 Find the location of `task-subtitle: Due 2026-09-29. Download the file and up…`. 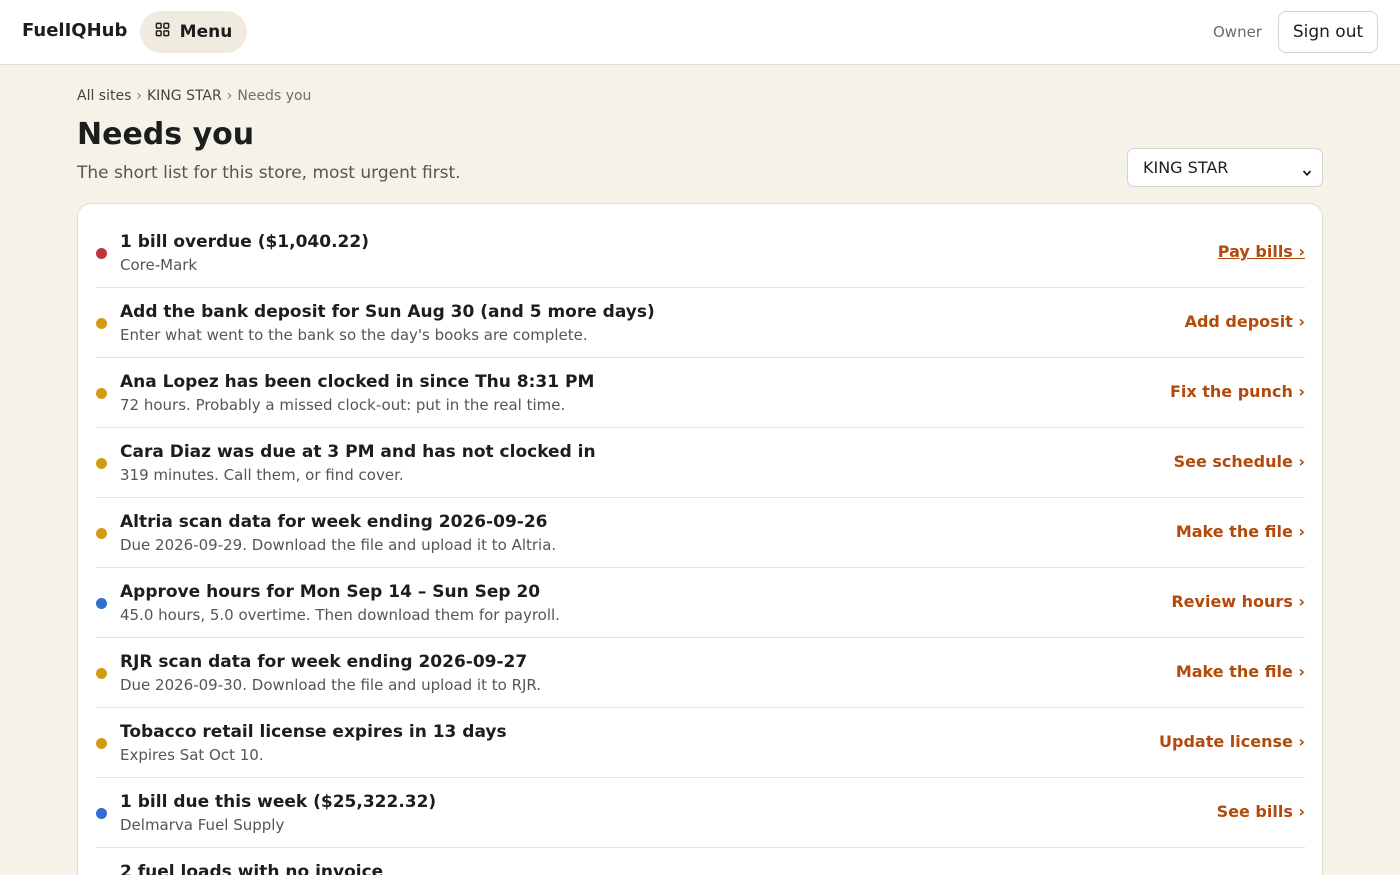

task-subtitle: Due 2026-09-29. Download the file and up… is located at coordinates (338, 545).